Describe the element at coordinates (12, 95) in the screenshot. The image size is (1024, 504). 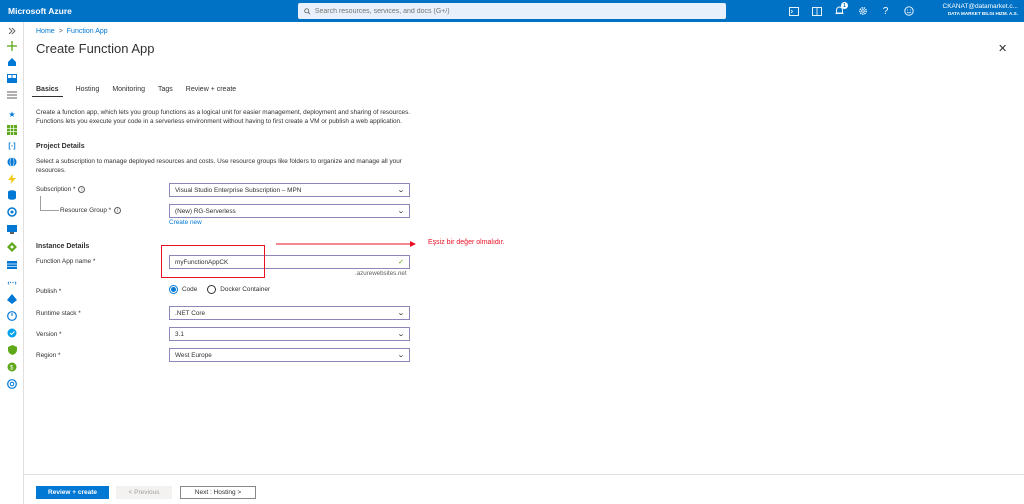
I see `all-services-list-icon` at that location.